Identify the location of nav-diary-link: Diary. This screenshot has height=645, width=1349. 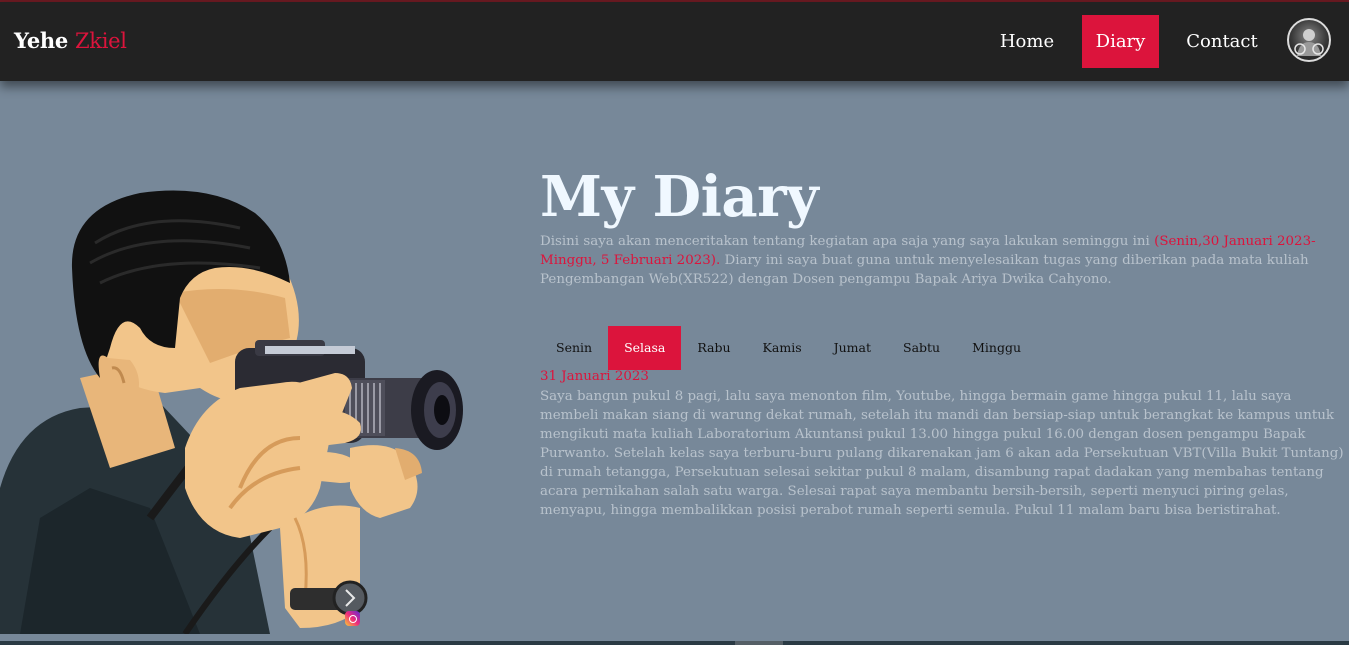
(1120, 41).